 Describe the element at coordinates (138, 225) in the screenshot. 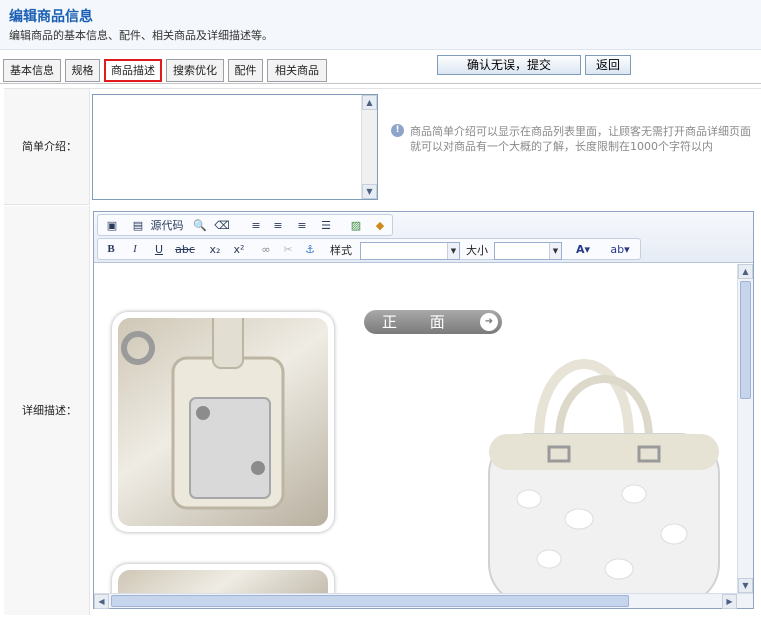

I see `source-icon: ▤` at that location.